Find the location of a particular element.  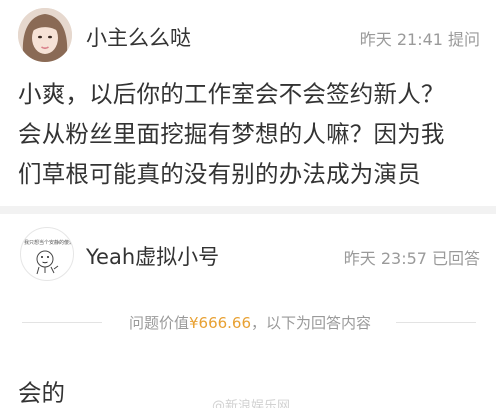

section-divider is located at coordinates (248, 210).